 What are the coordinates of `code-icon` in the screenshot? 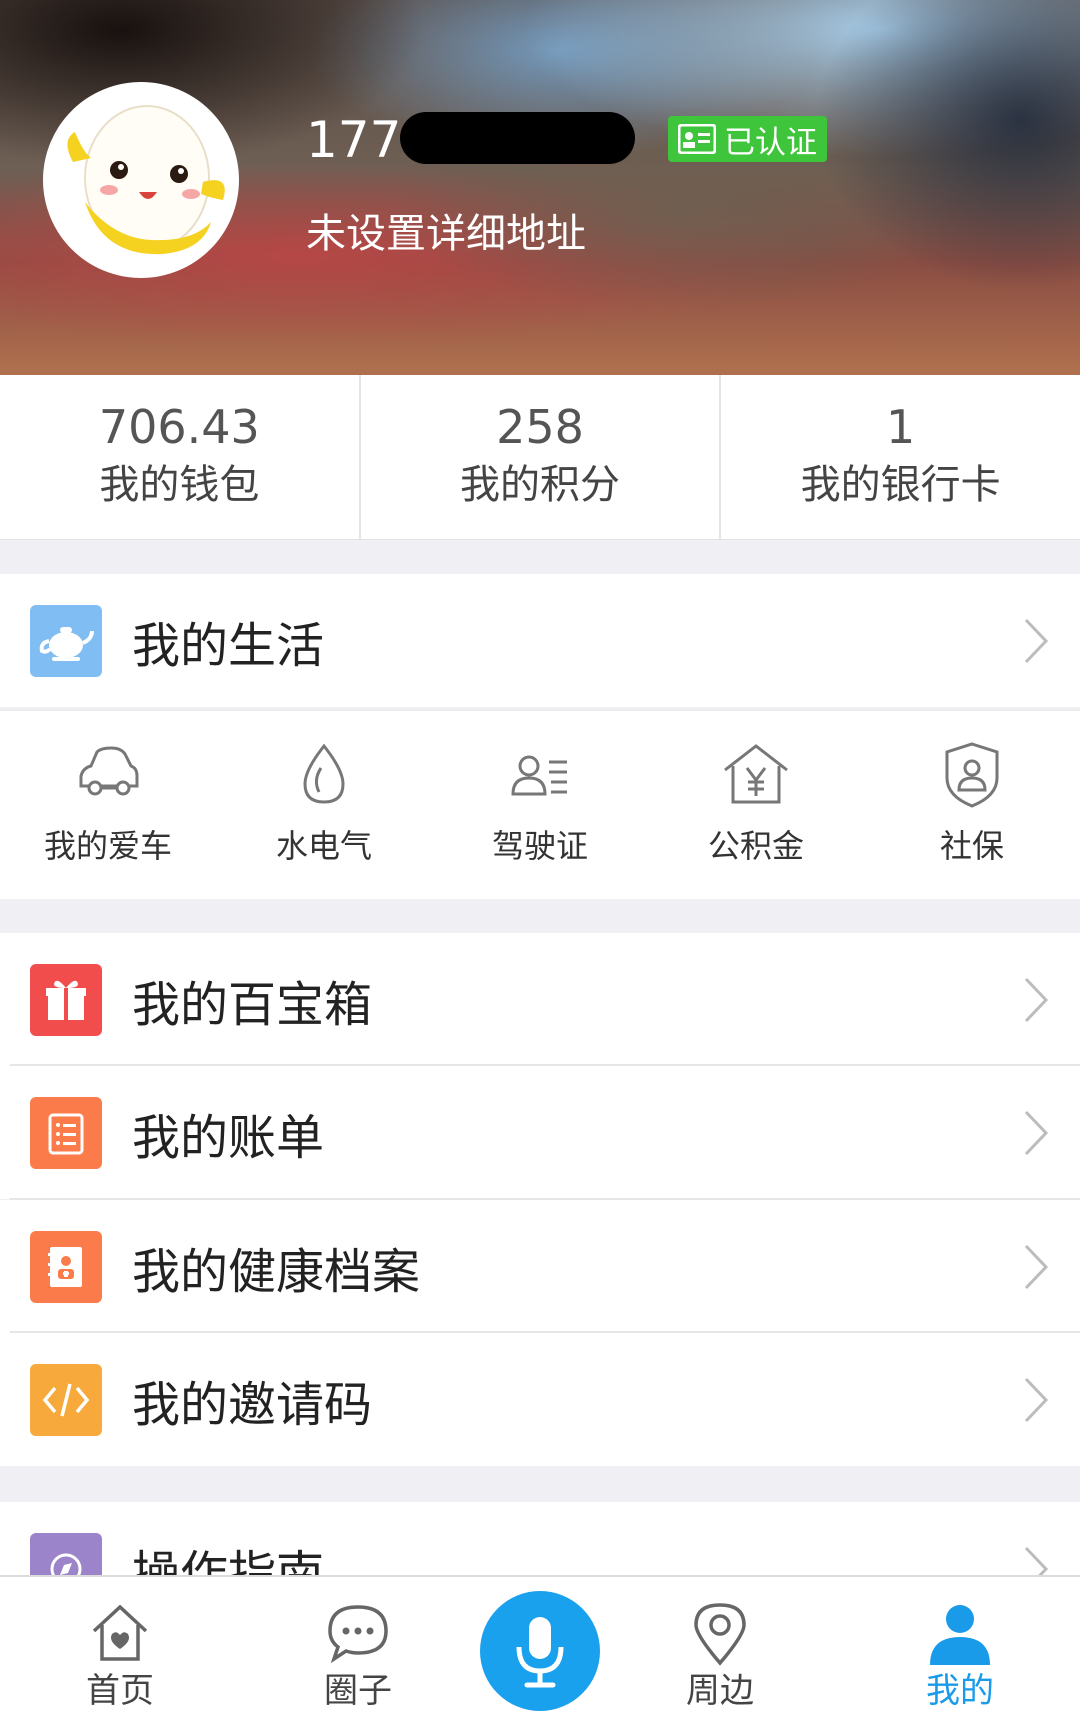 It's located at (66, 1399).